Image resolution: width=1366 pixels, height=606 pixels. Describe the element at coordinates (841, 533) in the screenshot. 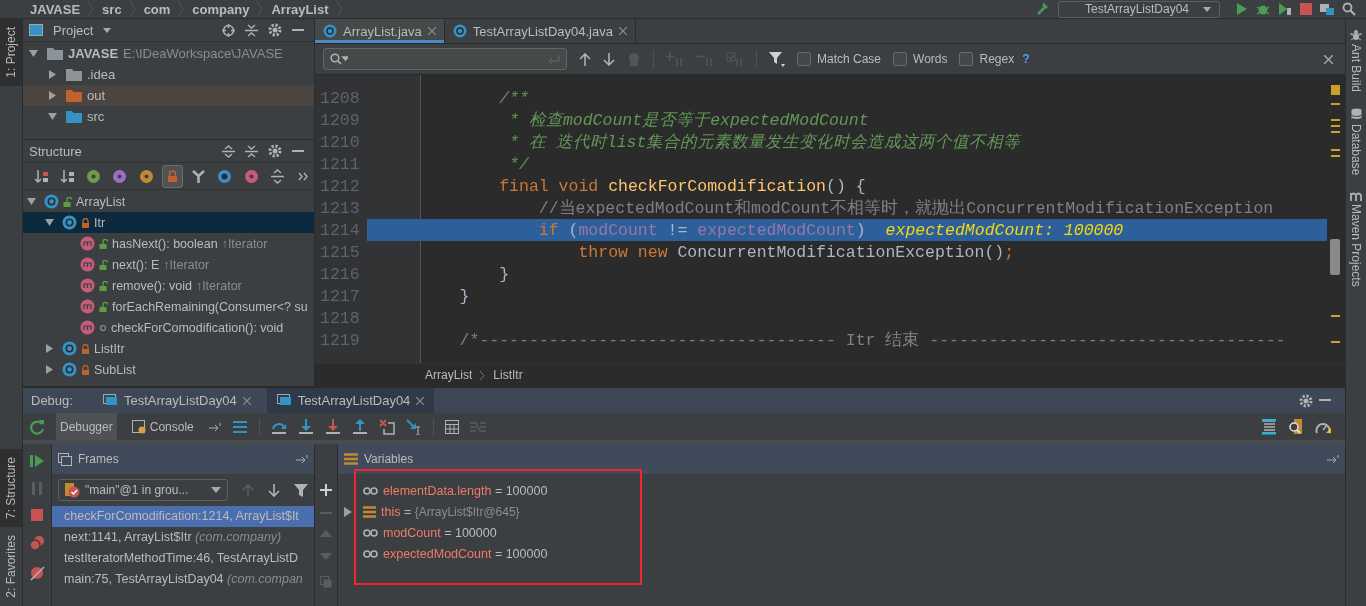

I see `variable-row: modCount = 100000` at that location.